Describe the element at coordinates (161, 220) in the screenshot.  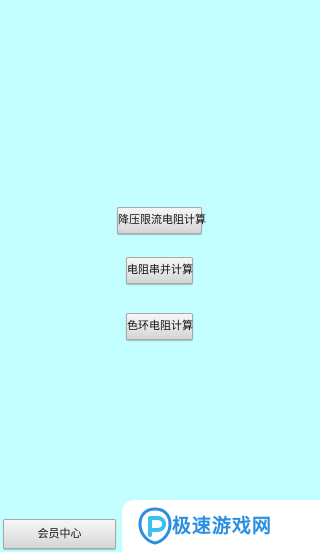
I see `voltage-limiting-resistor-calc-button: 降压限流电阻计算` at that location.